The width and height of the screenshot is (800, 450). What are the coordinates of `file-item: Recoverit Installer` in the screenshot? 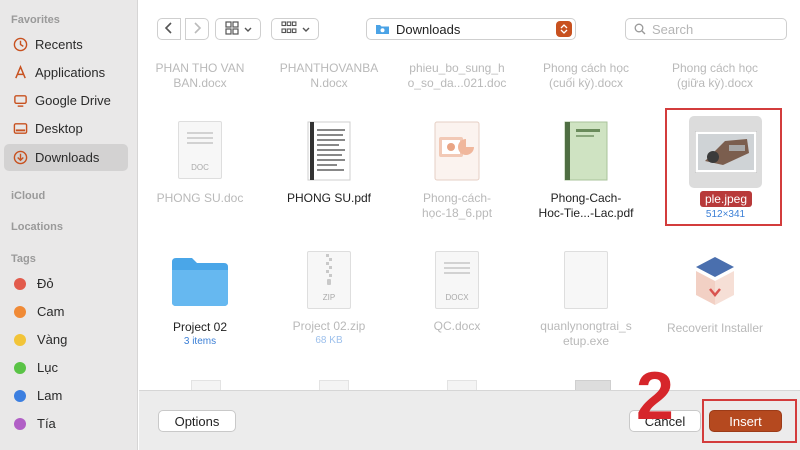 It's located at (715, 293).